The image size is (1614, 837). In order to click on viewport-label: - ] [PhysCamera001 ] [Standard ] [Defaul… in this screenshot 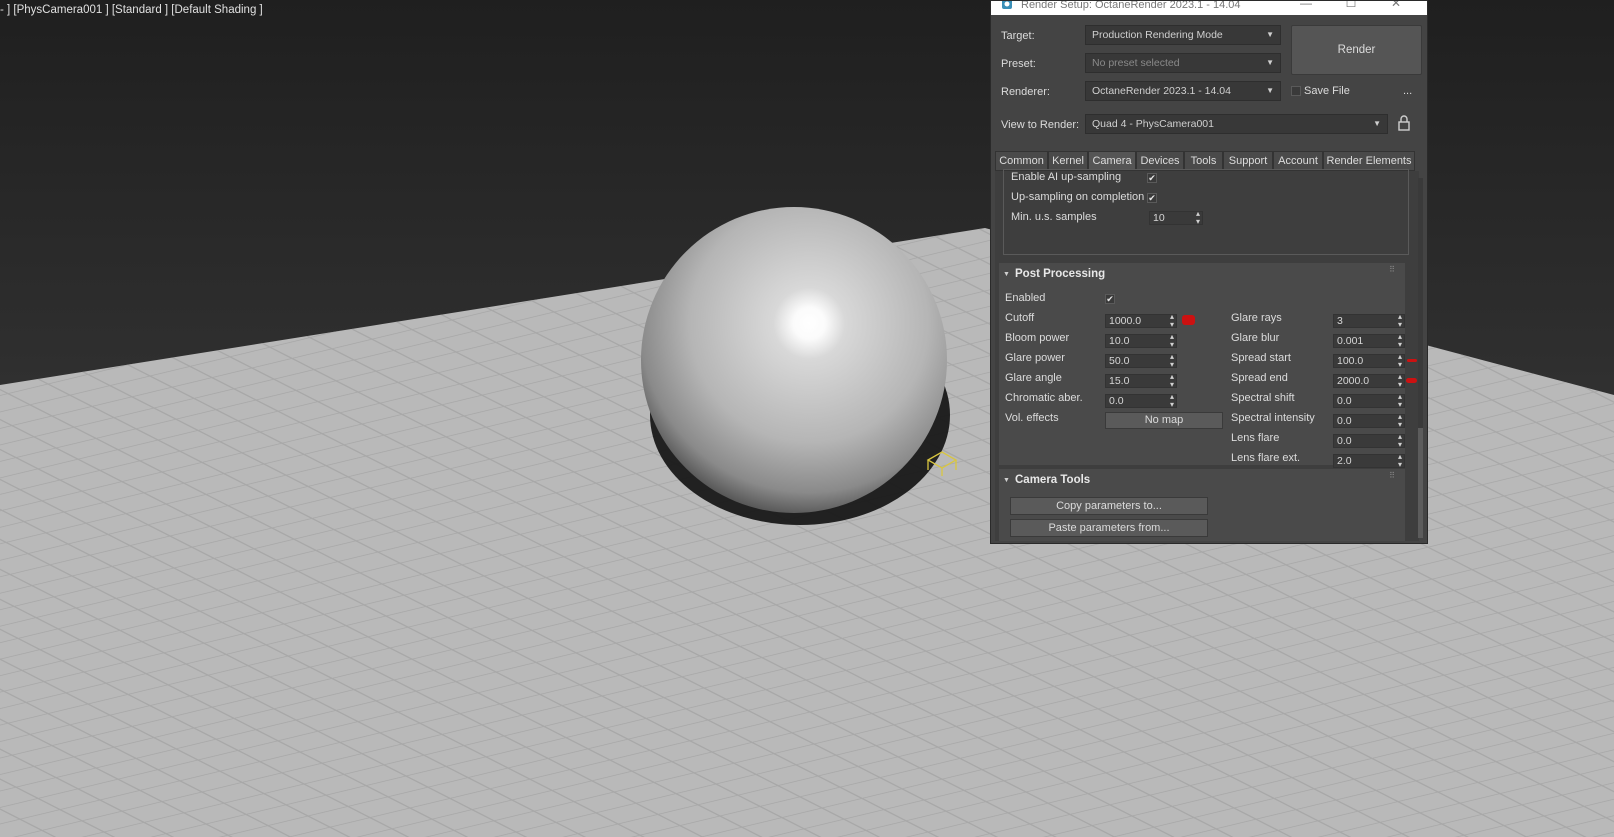, I will do `click(131, 10)`.